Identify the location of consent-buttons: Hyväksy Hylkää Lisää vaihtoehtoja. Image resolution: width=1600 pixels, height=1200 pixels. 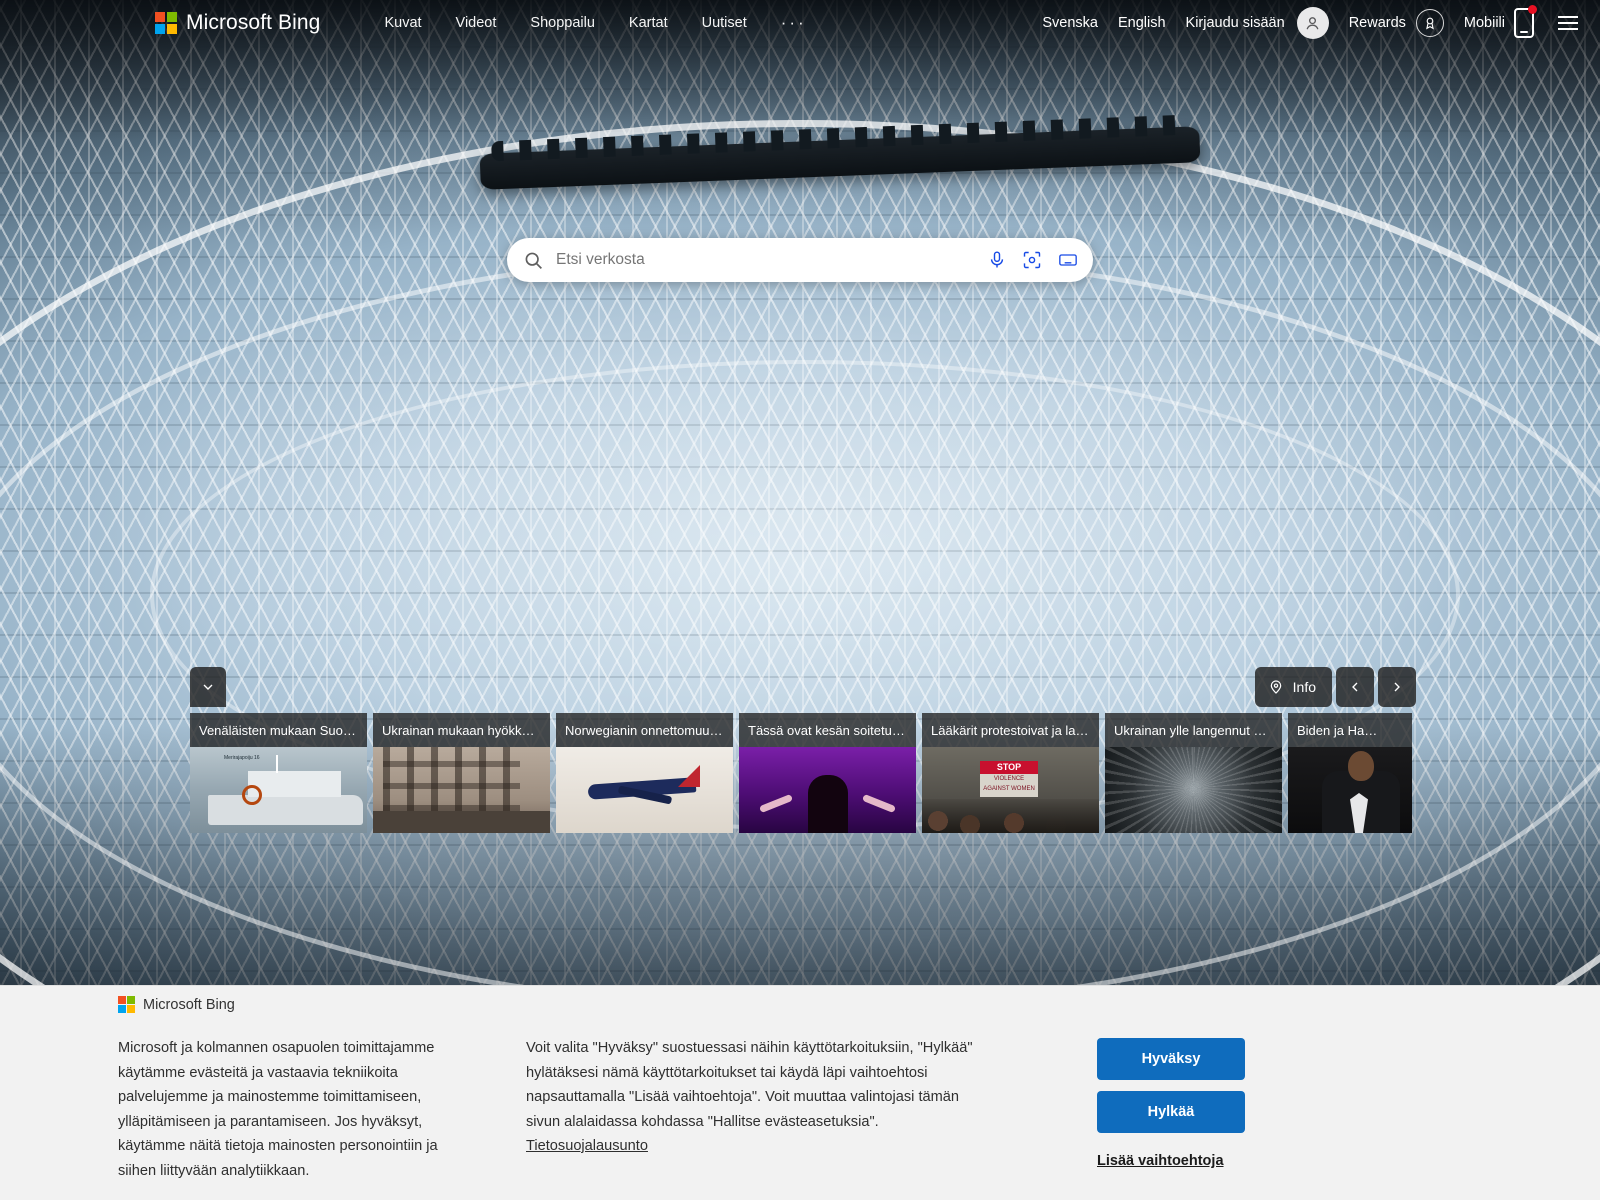
(1171, 1104).